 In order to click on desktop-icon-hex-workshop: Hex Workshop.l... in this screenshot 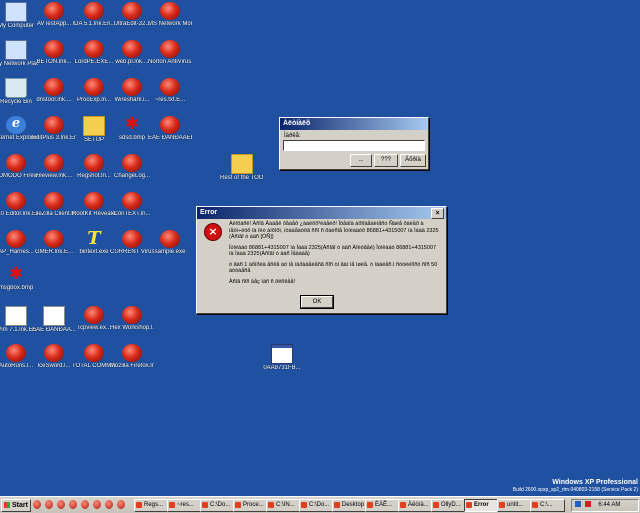, I will do `click(132, 319)`.